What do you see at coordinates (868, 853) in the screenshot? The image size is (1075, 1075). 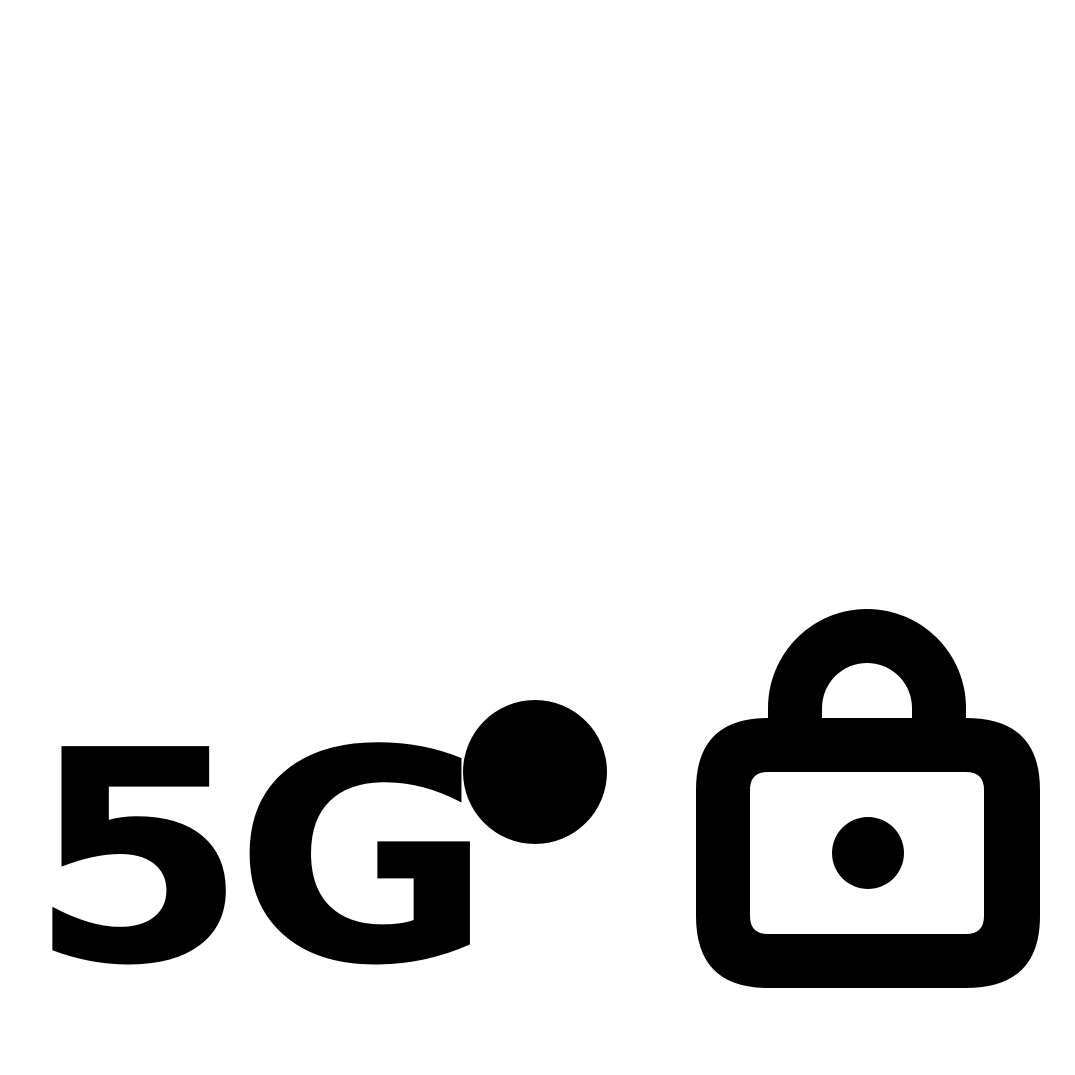 I see `lock-keyhole` at bounding box center [868, 853].